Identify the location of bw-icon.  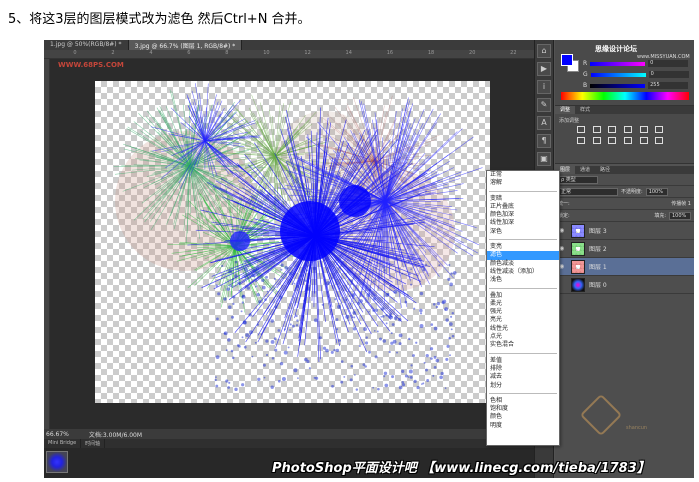
(597, 140).